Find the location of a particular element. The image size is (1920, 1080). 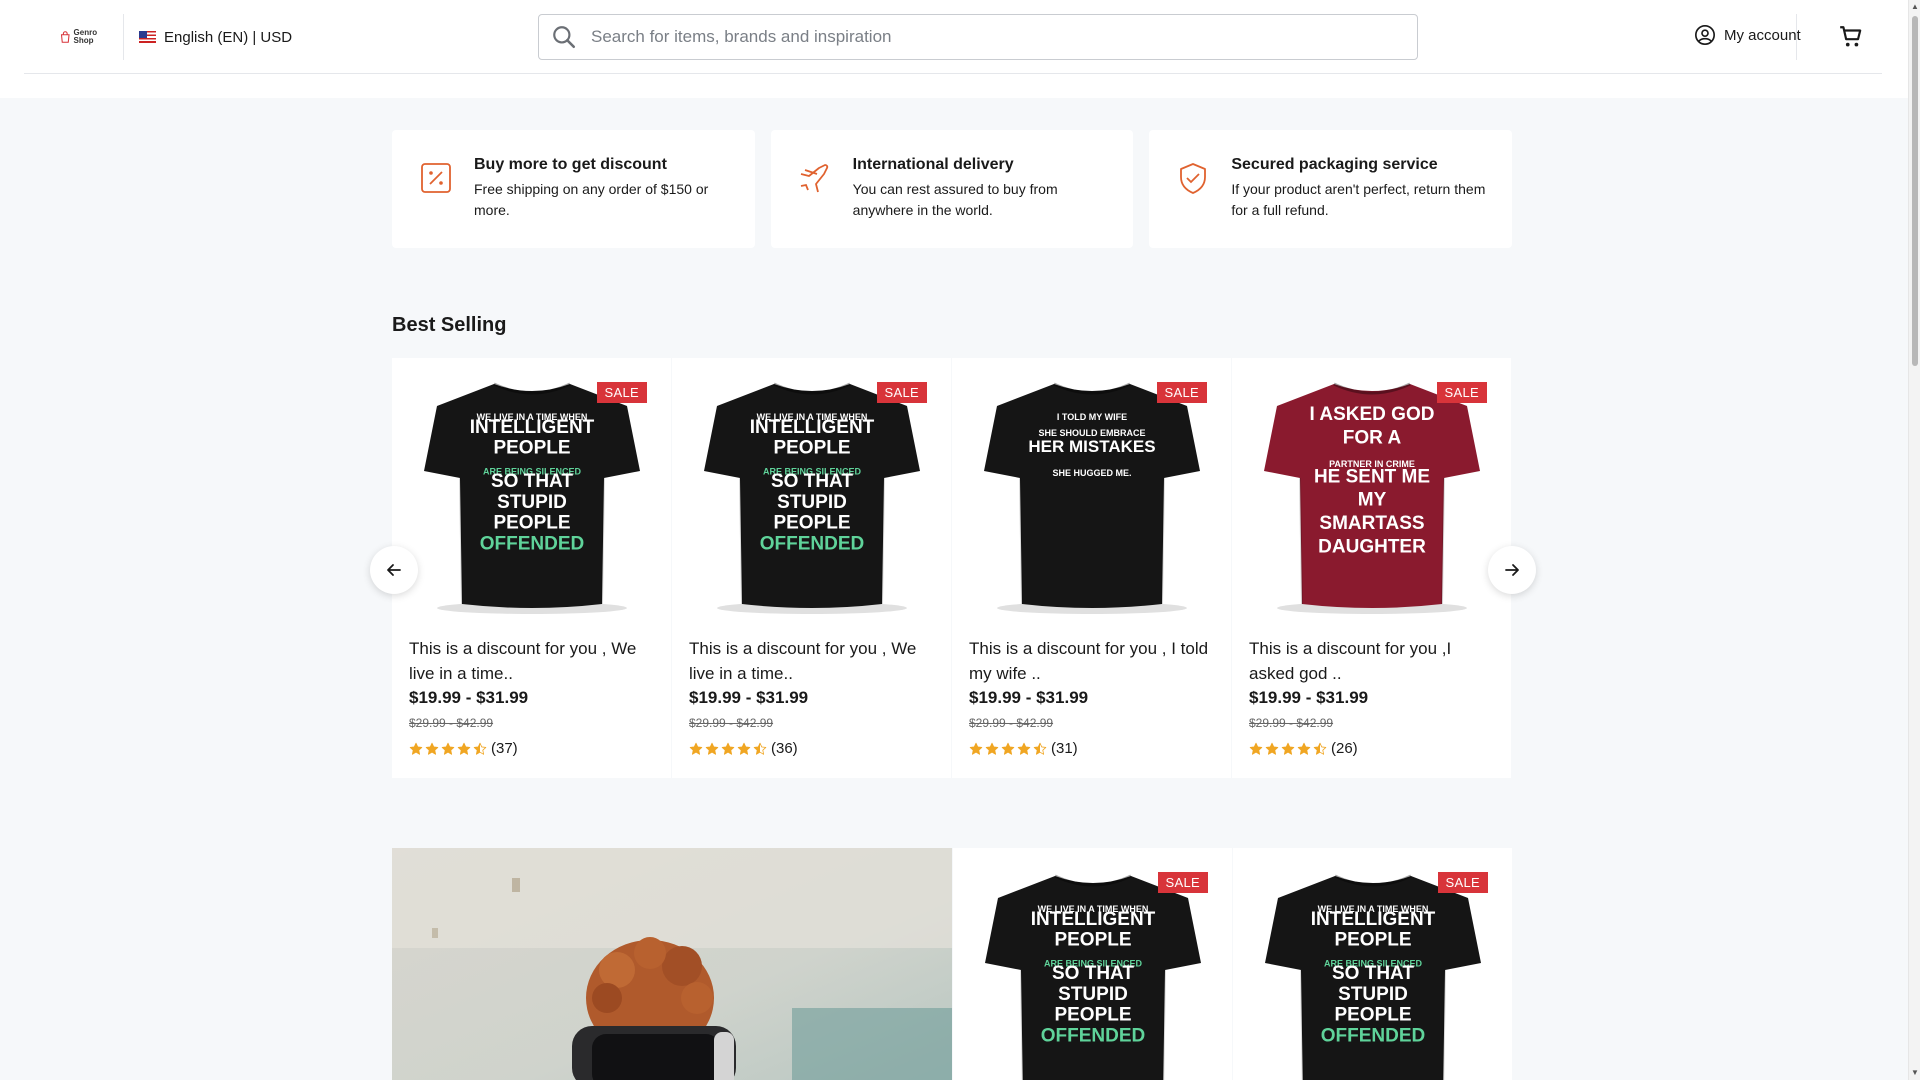

shield-check-icon is located at coordinates (1193, 178).